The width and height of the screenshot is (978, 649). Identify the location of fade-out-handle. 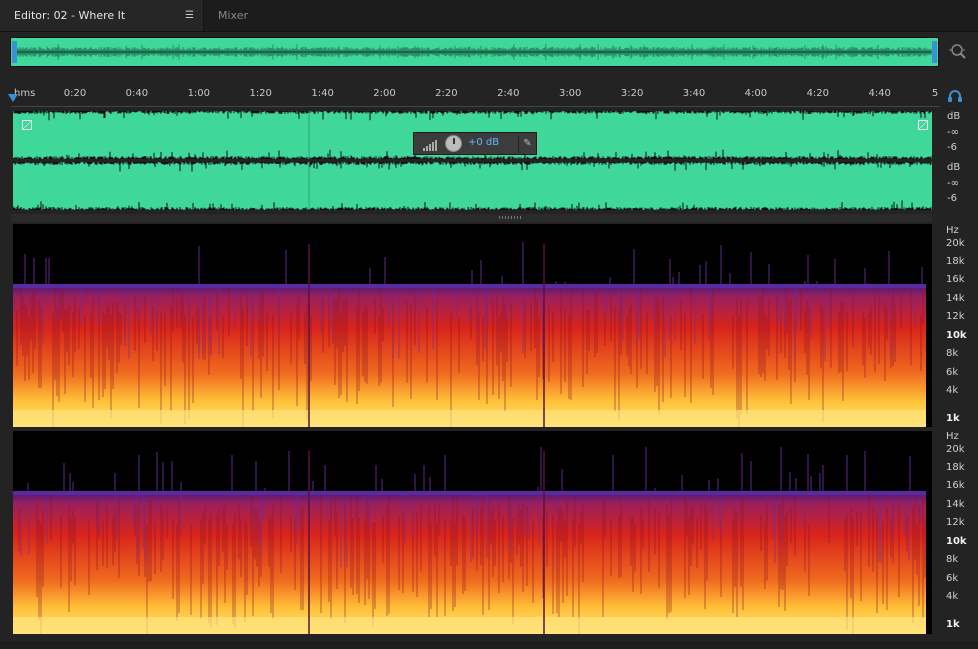
(923, 125).